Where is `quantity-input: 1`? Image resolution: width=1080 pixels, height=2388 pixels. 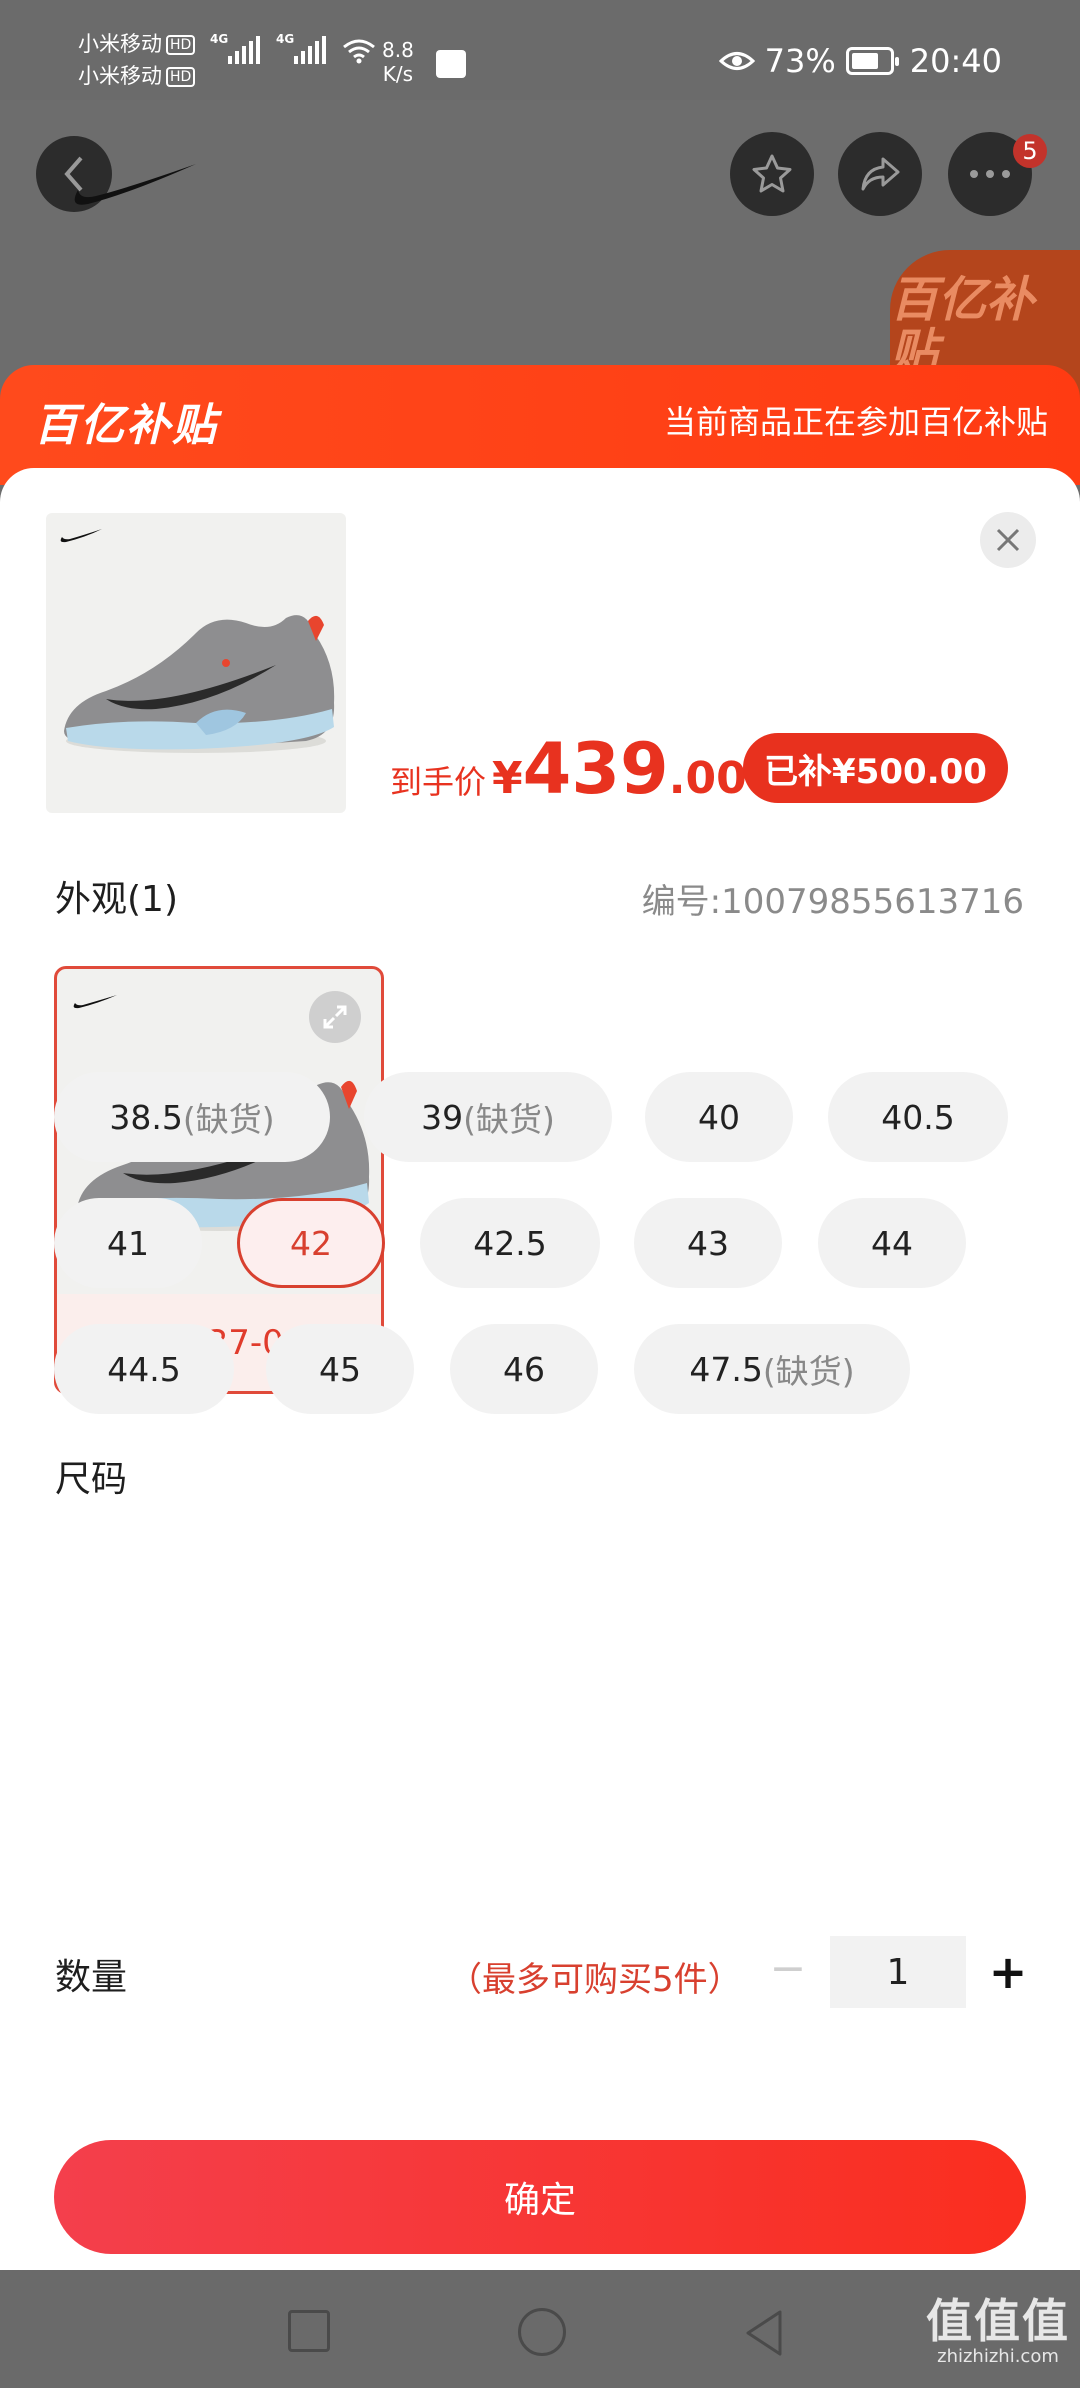
quantity-input: 1 is located at coordinates (898, 1972).